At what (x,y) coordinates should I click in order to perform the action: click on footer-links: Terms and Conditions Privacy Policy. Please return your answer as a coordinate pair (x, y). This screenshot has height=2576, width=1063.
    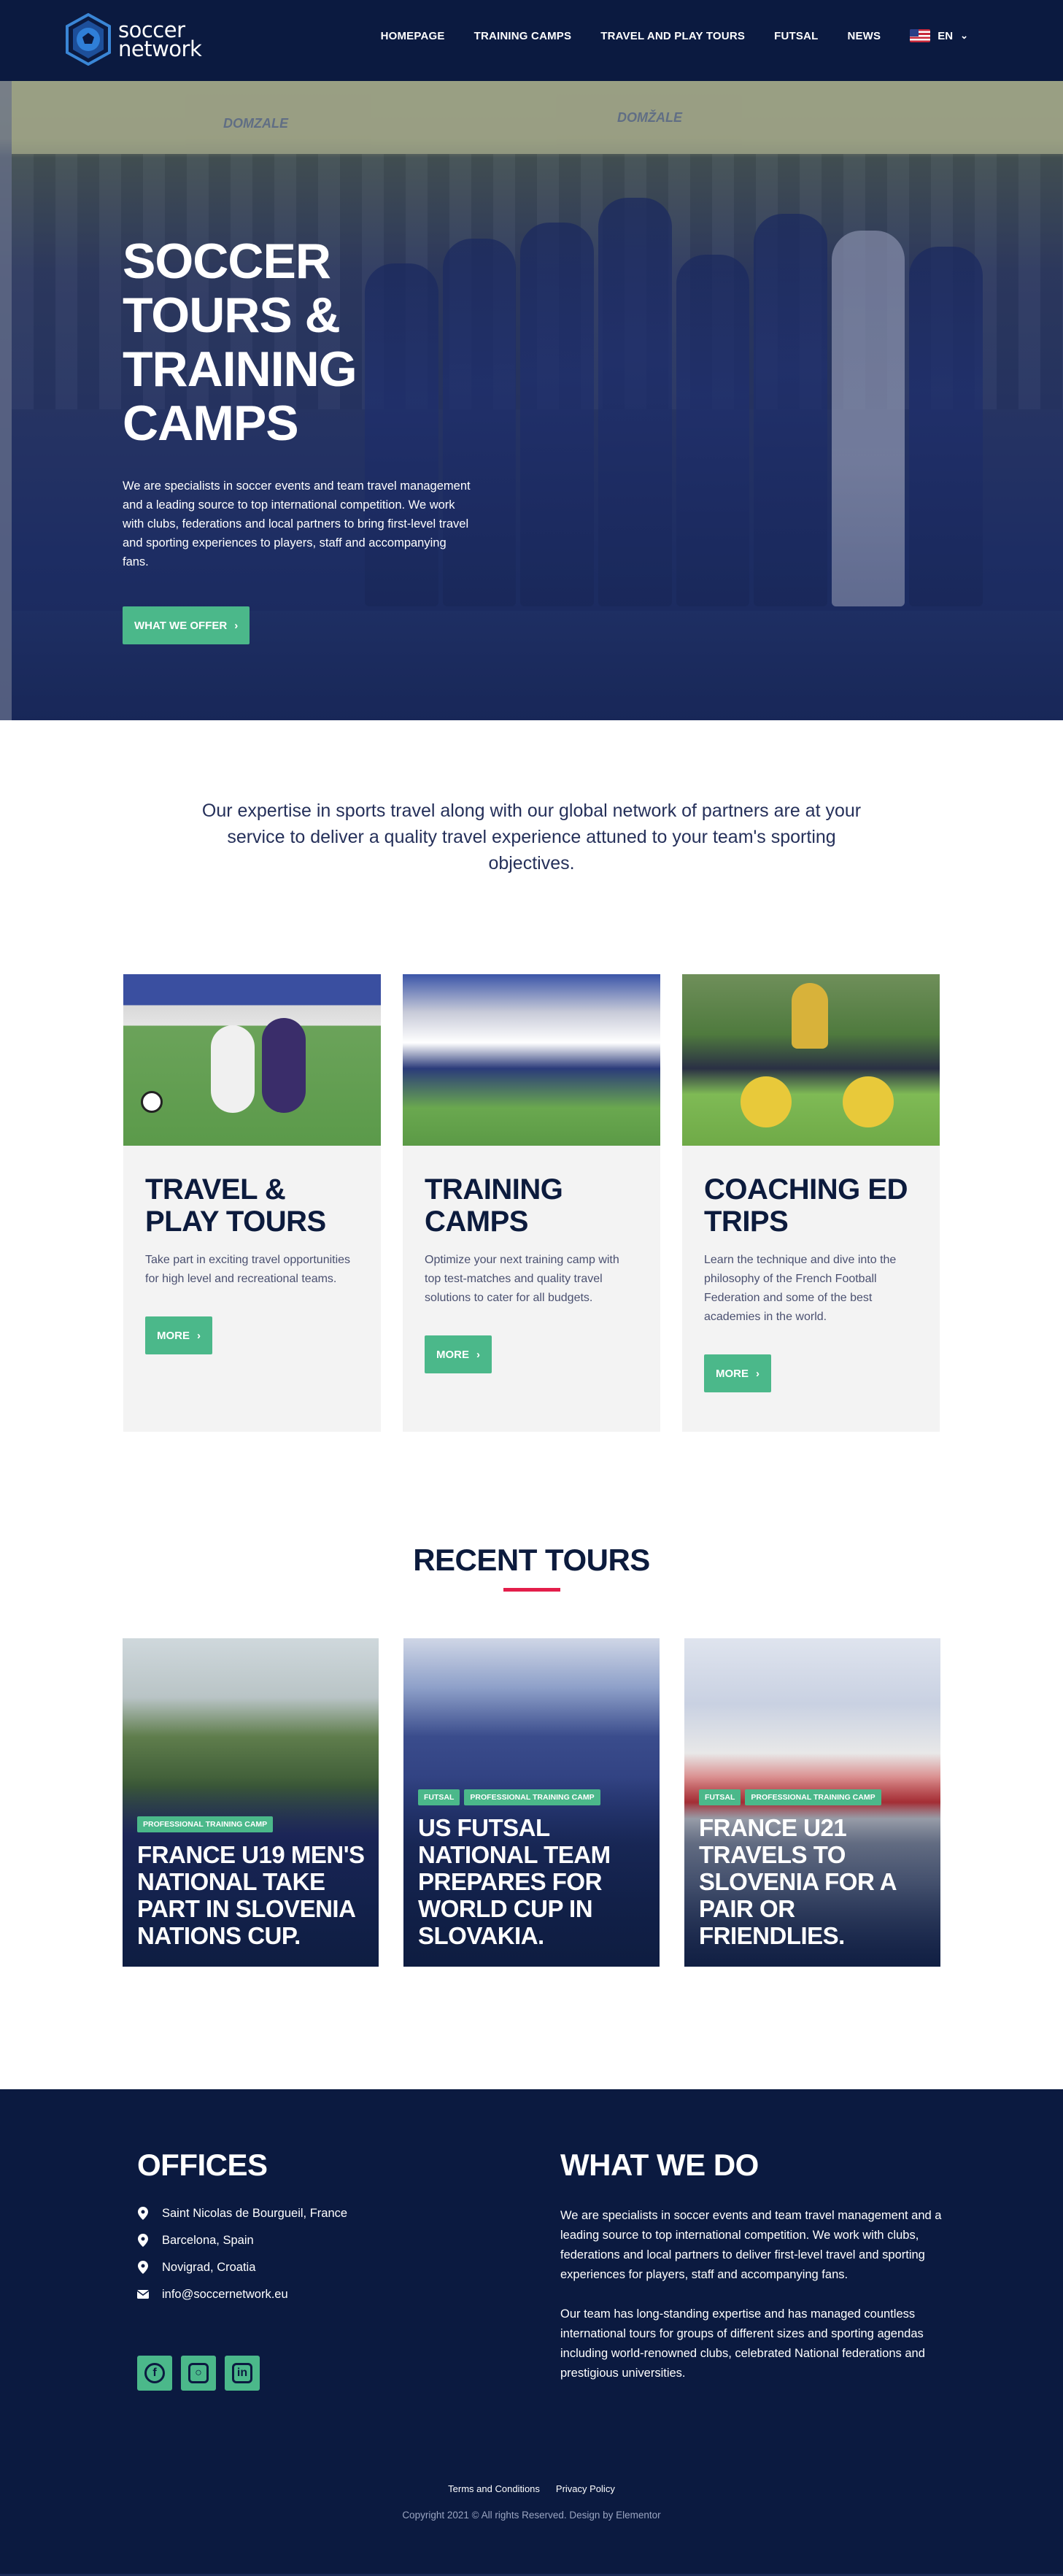
    Looking at the image, I should click on (531, 2488).